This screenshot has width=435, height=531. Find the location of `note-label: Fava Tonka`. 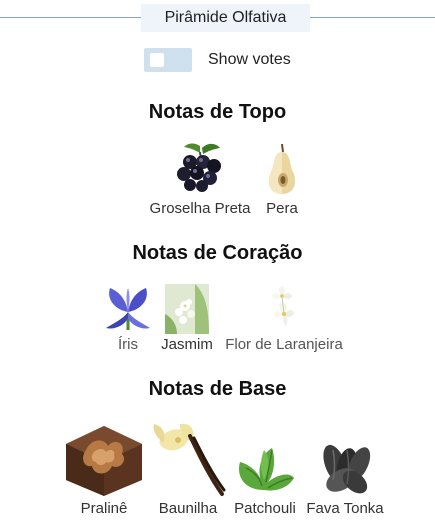

note-label: Fava Tonka is located at coordinates (345, 508).